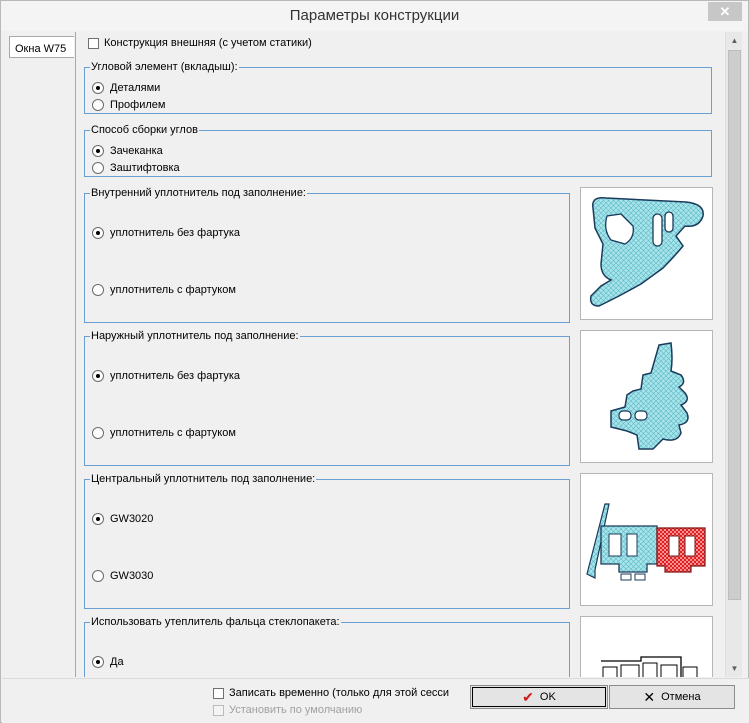  I want to click on close-button: ✕, so click(725, 11).